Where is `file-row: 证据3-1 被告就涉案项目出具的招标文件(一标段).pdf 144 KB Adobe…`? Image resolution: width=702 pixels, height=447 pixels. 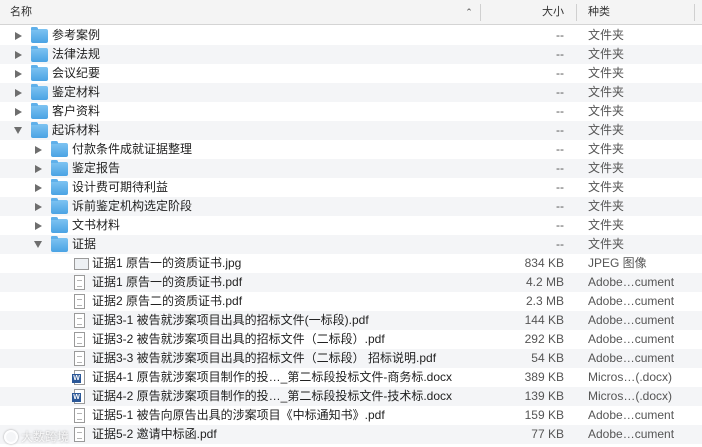
file-row: 证据3-1 被告就涉案项目出具的招标文件(一标段).pdf 144 KB Adobe… is located at coordinates (351, 320).